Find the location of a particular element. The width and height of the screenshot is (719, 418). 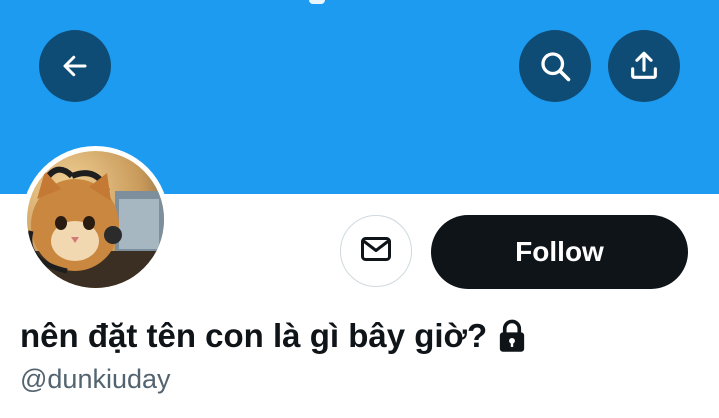

profile-handle: @dunkiuday is located at coordinates (95, 379).